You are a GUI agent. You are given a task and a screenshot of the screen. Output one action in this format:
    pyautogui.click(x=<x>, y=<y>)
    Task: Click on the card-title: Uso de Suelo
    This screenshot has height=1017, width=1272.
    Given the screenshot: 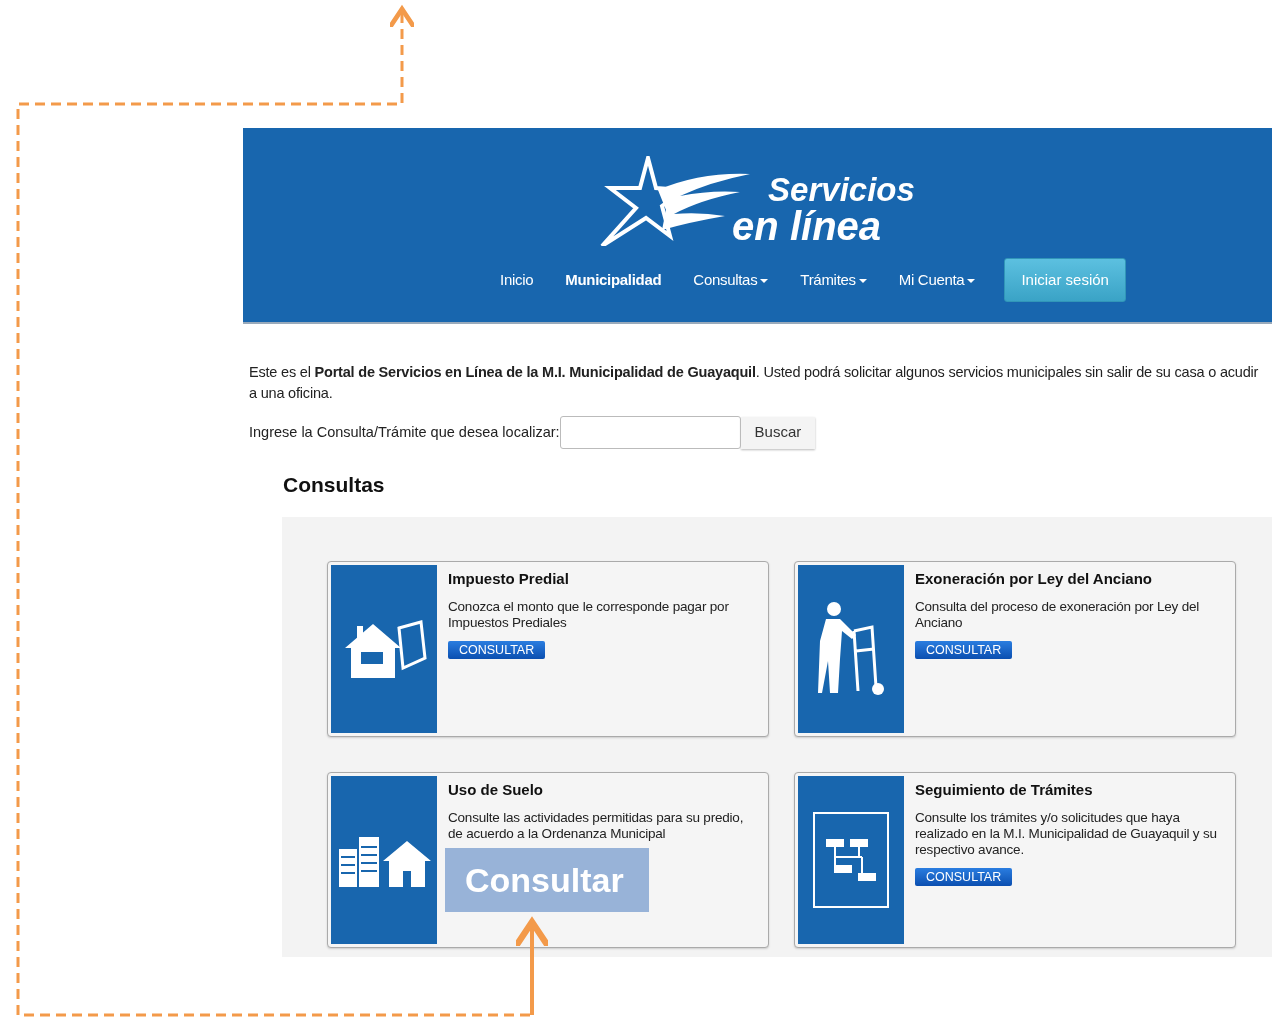 What is the action you would take?
    pyautogui.click(x=496, y=789)
    